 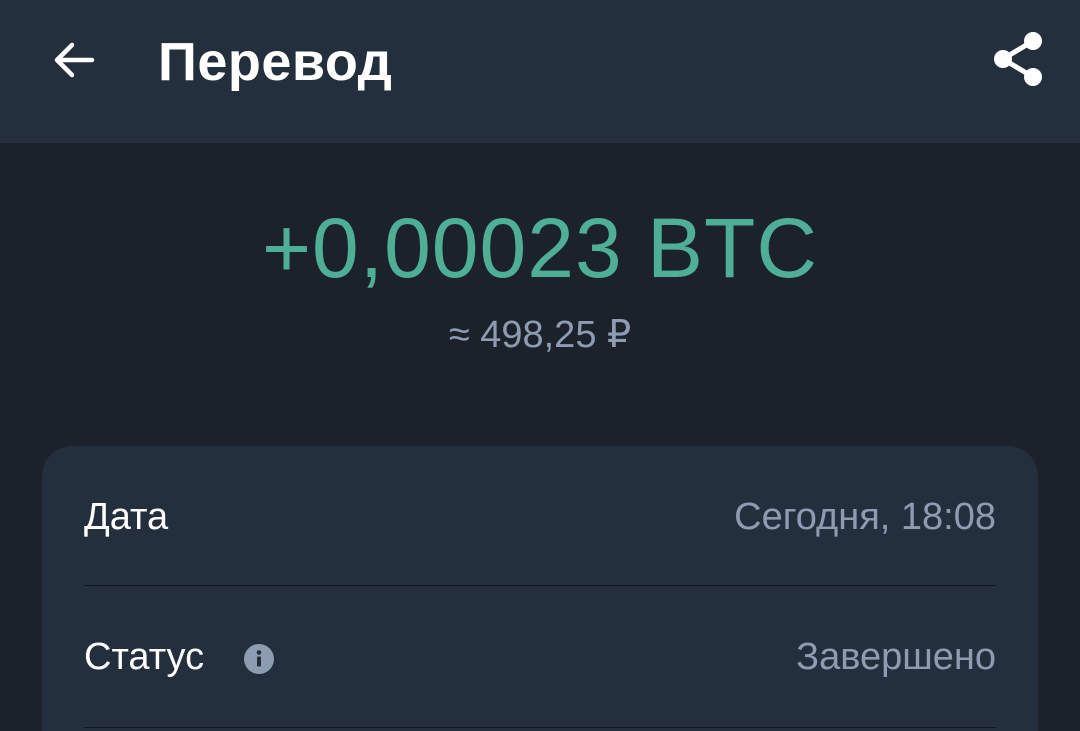 I want to click on page-title: Перевод, so click(x=275, y=62).